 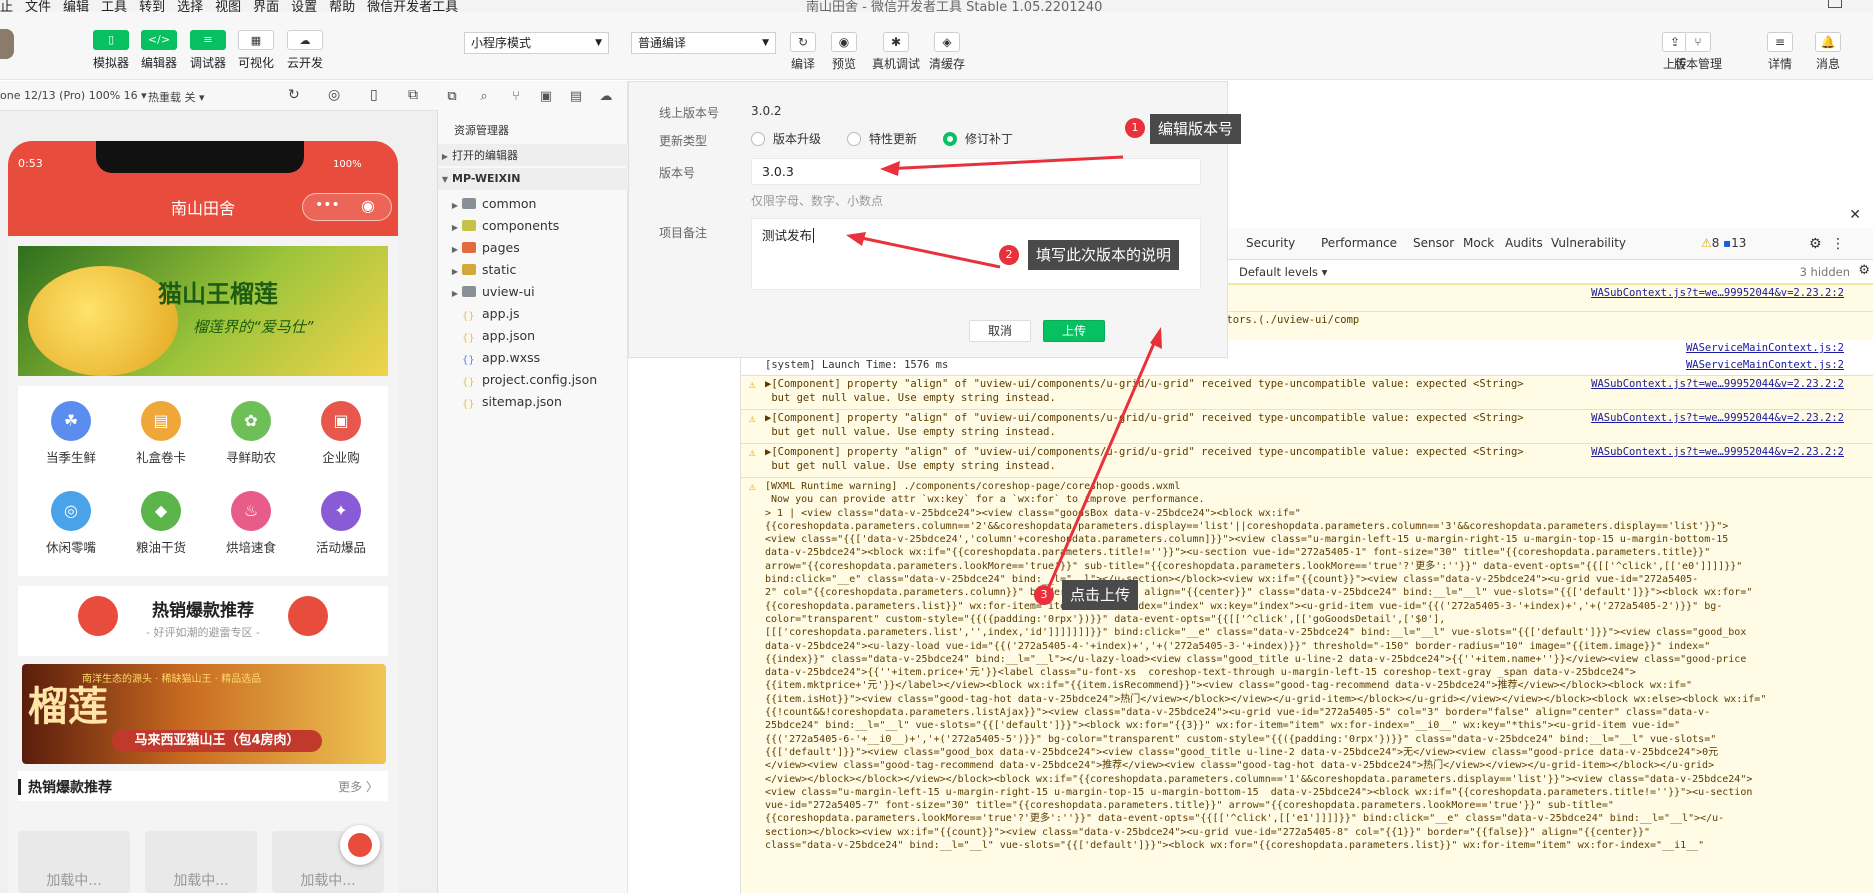 What do you see at coordinates (856, 239) in the screenshot?
I see `arrow-2-head` at bounding box center [856, 239].